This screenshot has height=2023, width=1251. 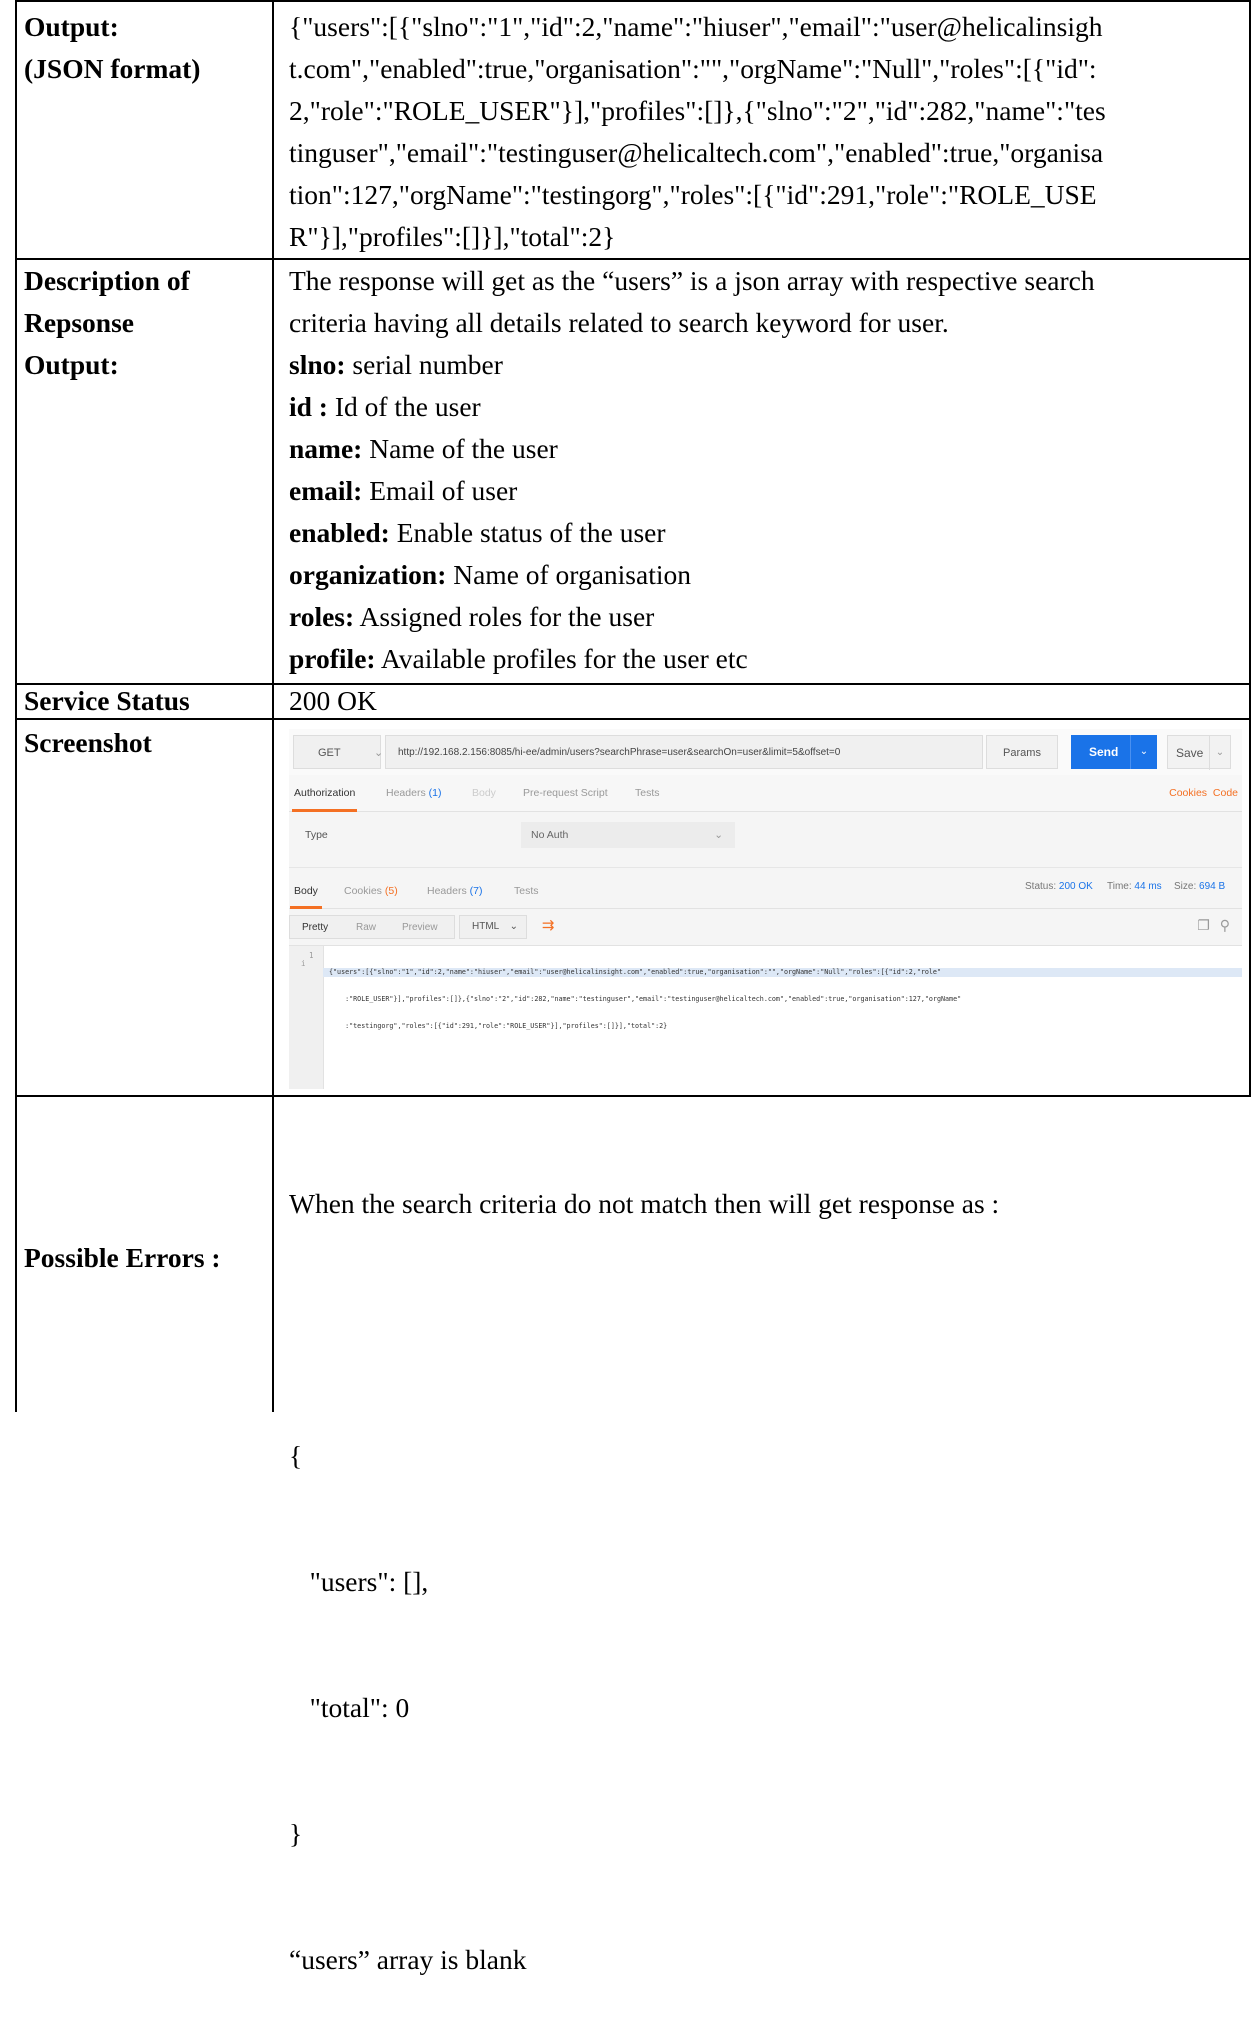 I want to click on service-status-value: 200 OK, so click(x=333, y=700).